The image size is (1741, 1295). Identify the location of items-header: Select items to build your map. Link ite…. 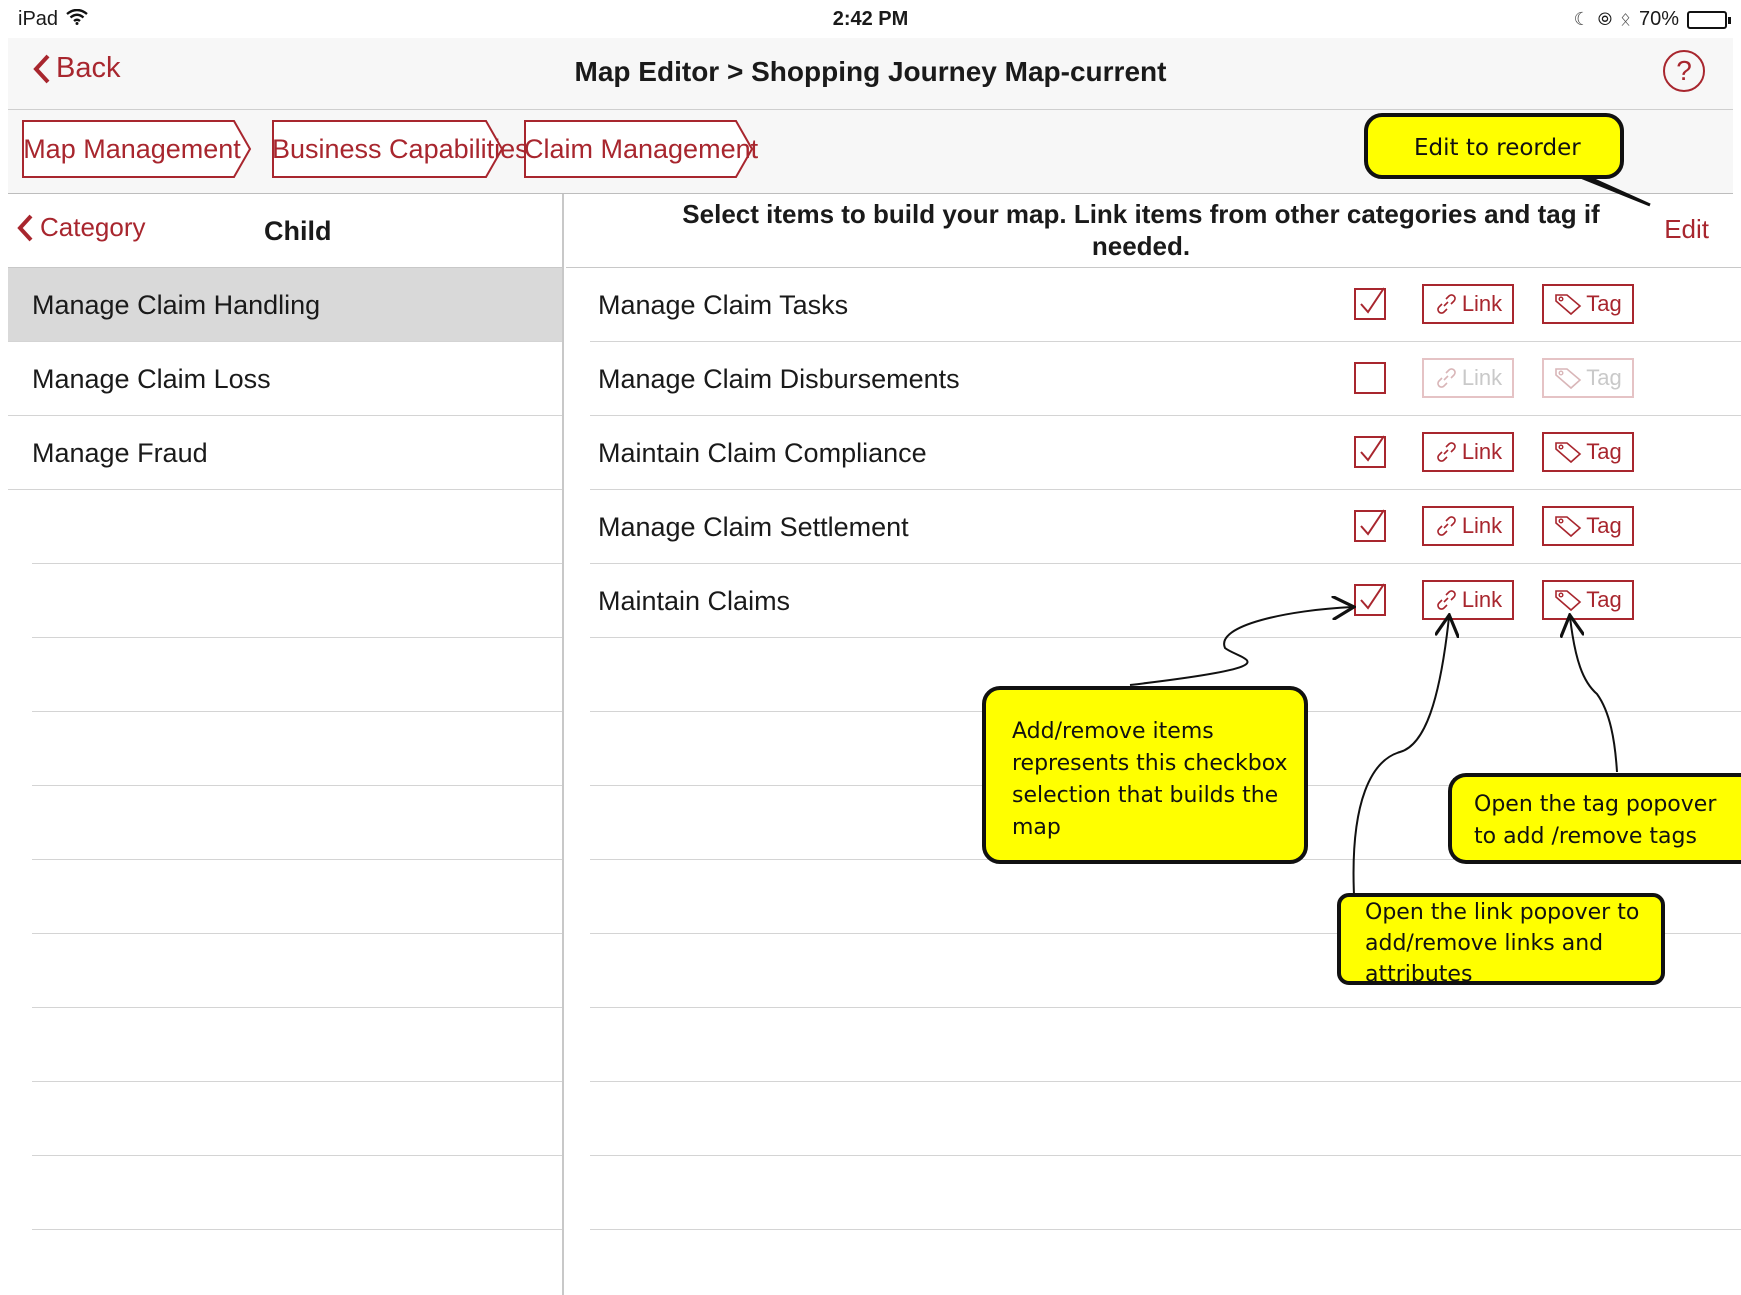
(1153, 231).